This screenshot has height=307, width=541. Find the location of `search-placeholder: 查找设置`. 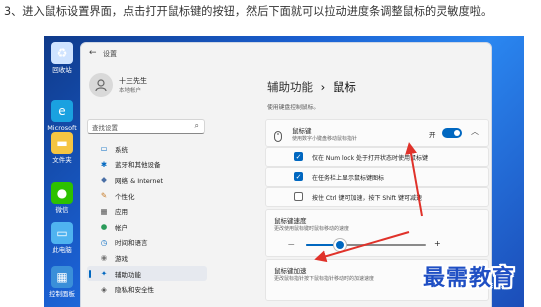

search-placeholder: 查找设置 is located at coordinates (105, 128).